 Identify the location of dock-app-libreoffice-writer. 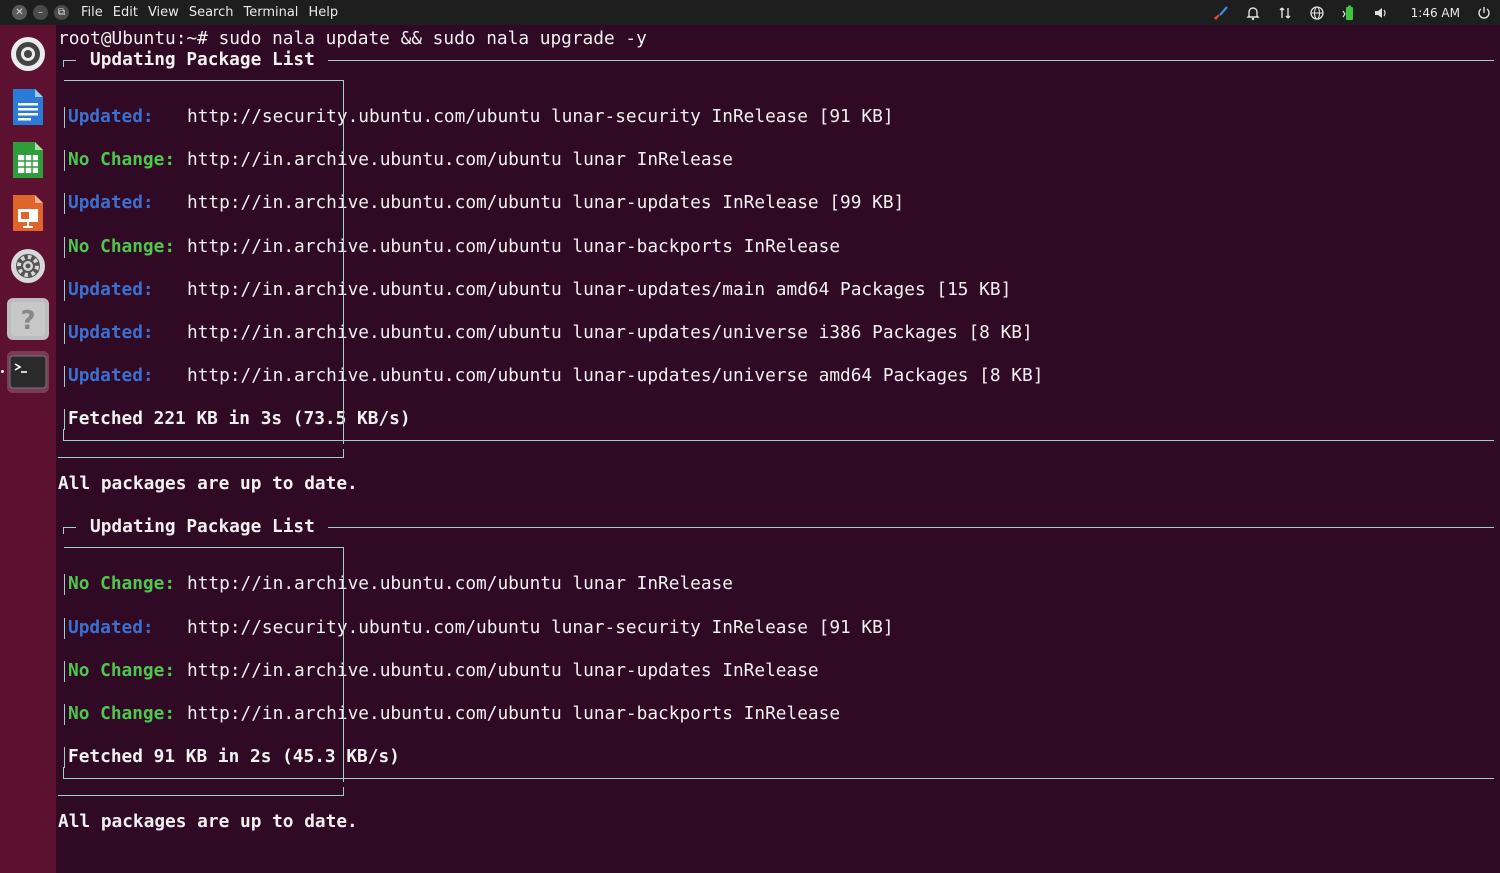
(28, 107).